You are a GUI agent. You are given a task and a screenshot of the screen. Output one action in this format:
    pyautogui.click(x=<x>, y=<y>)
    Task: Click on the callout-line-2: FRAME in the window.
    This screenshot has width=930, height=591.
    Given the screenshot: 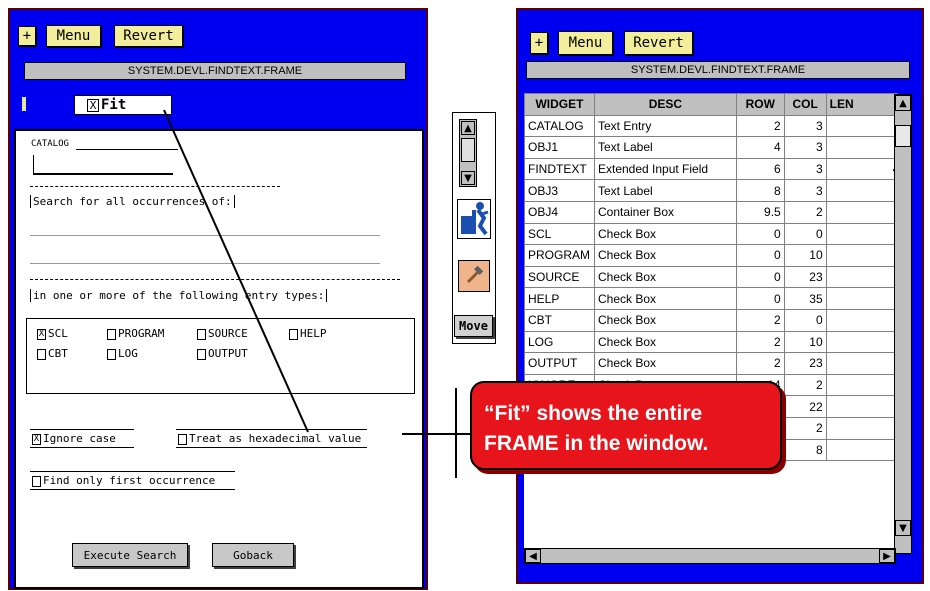 What is the action you would take?
    pyautogui.click(x=596, y=443)
    